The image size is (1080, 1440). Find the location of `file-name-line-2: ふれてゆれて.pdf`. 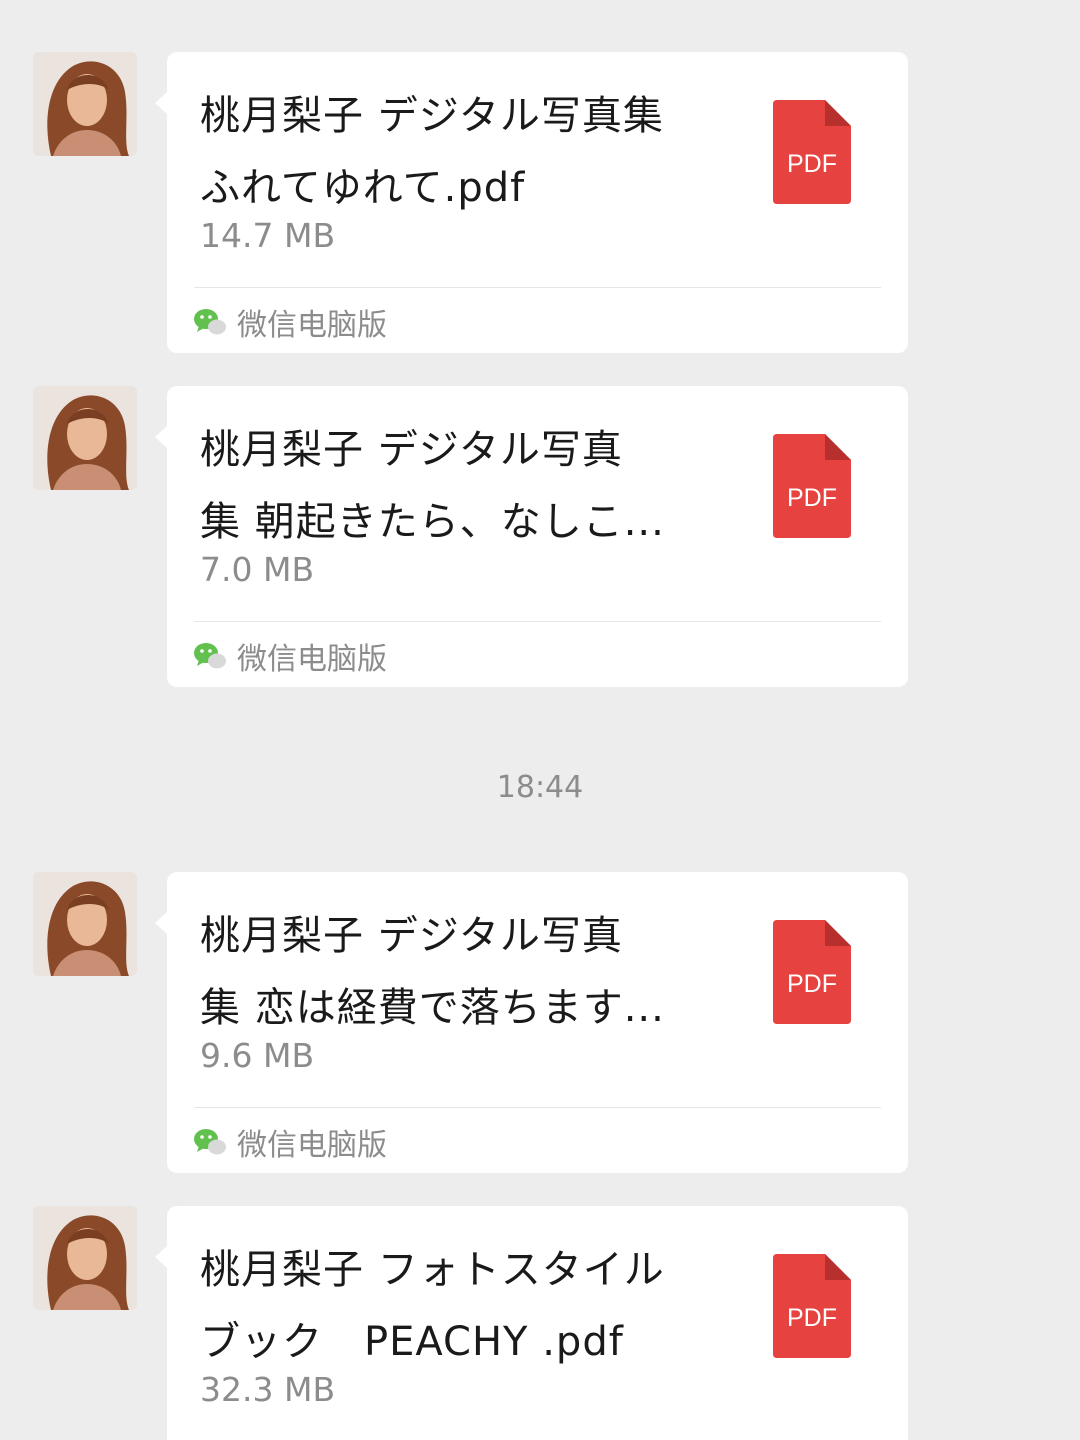

file-name-line-2: ふれてゆれて.pdf is located at coordinates (363, 188).